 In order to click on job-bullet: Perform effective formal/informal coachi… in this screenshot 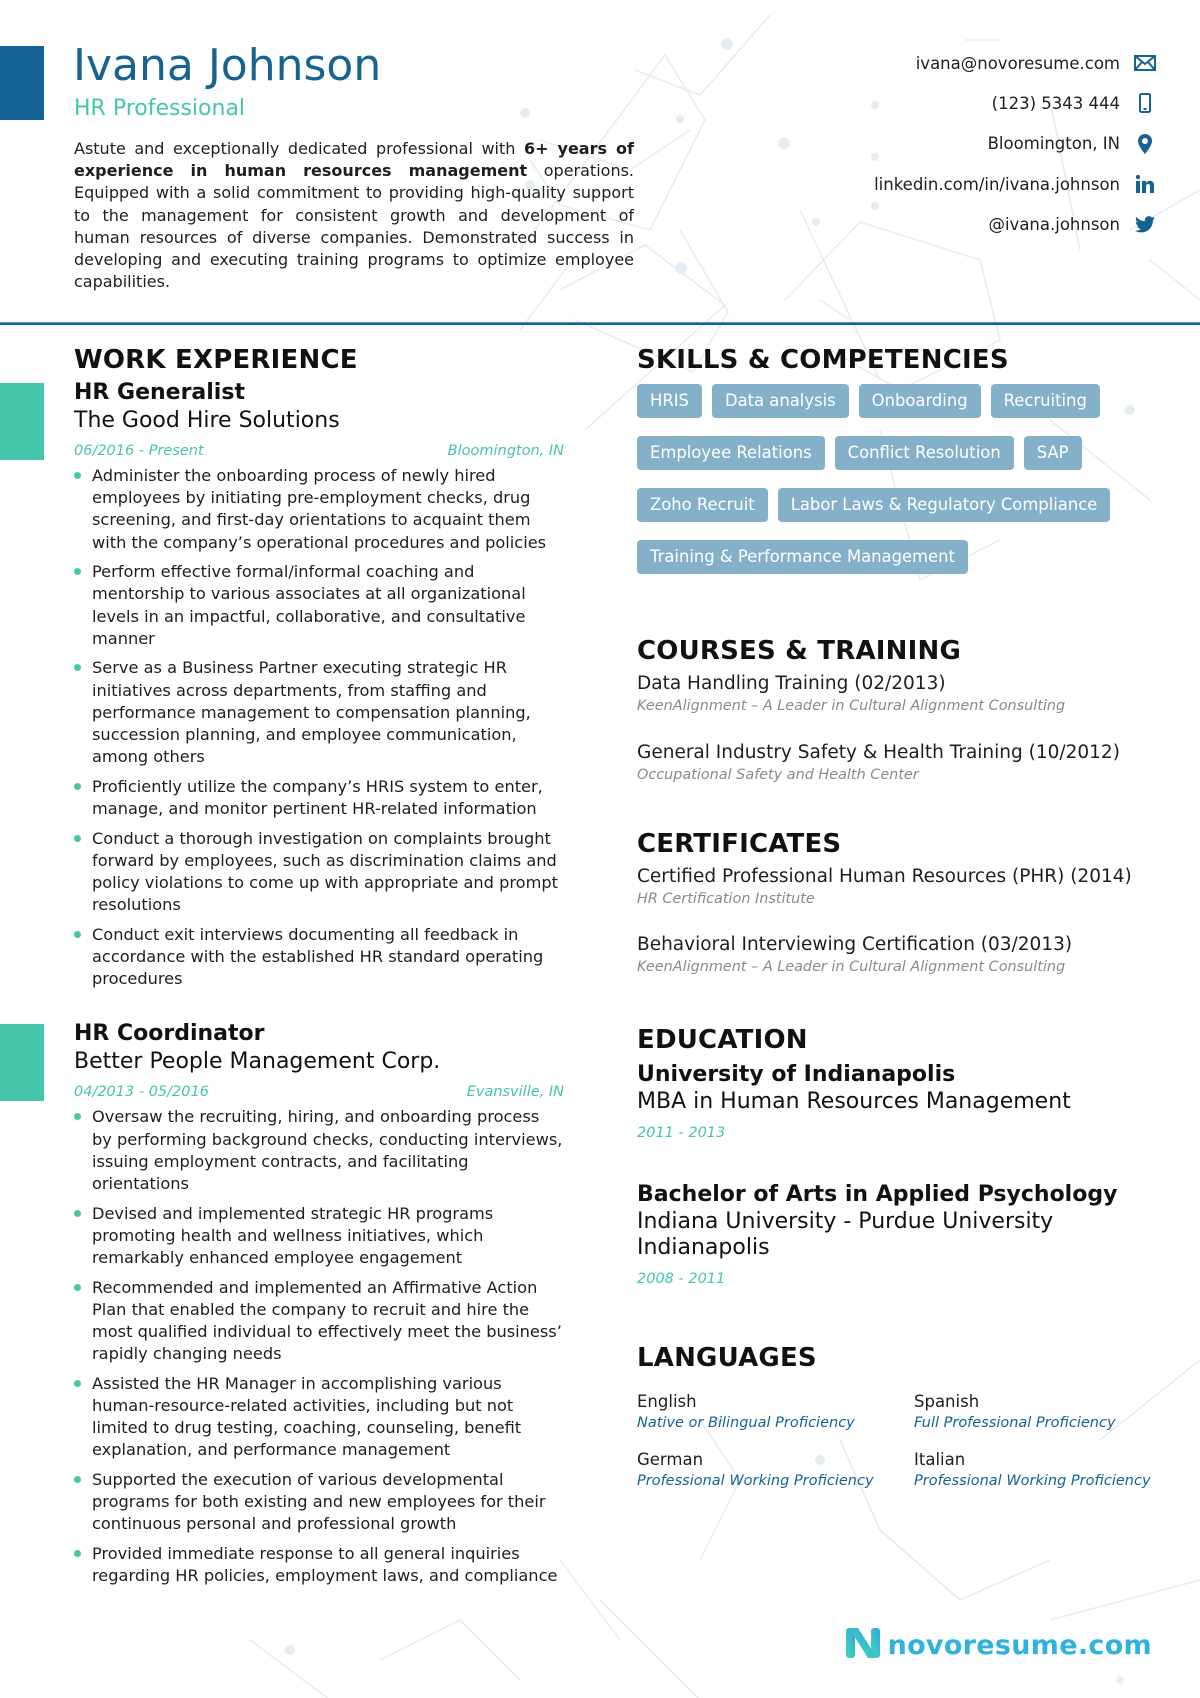, I will do `click(319, 605)`.